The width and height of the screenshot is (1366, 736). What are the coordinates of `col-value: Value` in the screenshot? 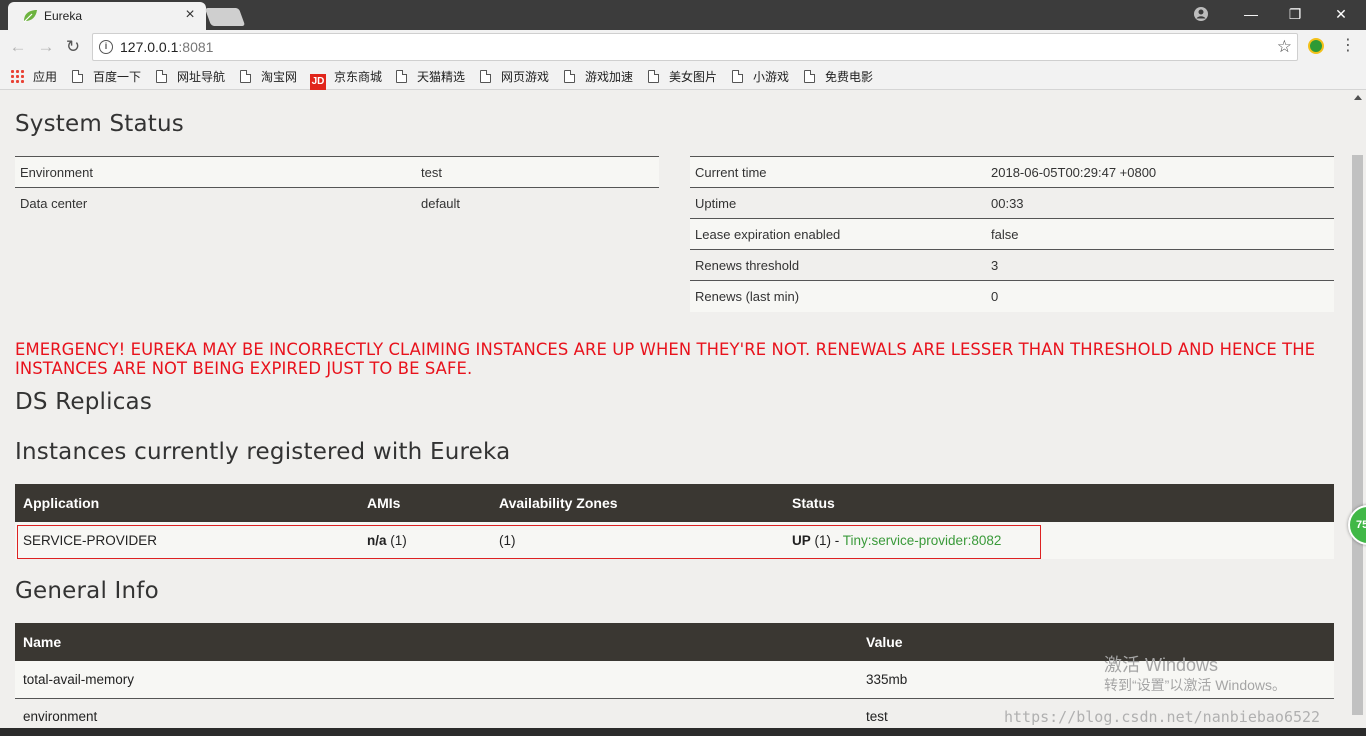 It's located at (1096, 642).